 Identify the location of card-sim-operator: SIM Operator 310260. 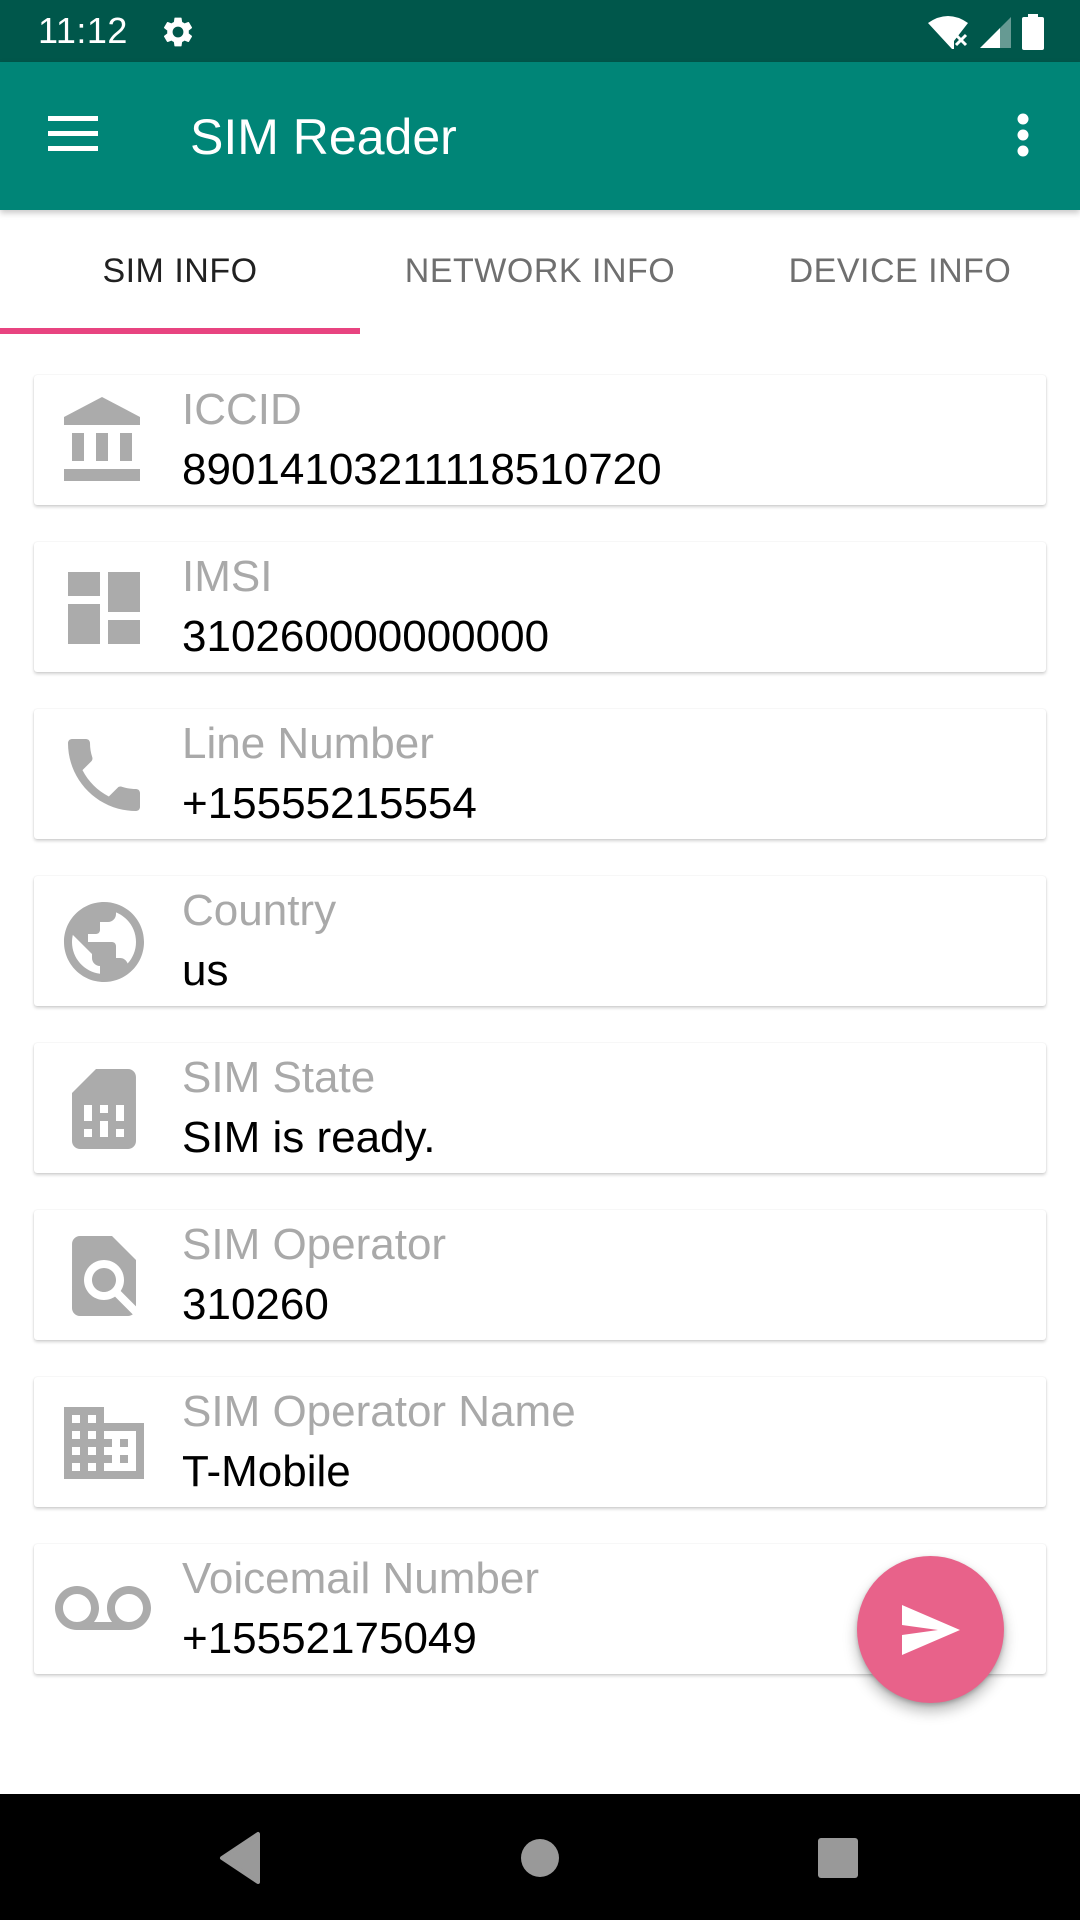
(540, 1275).